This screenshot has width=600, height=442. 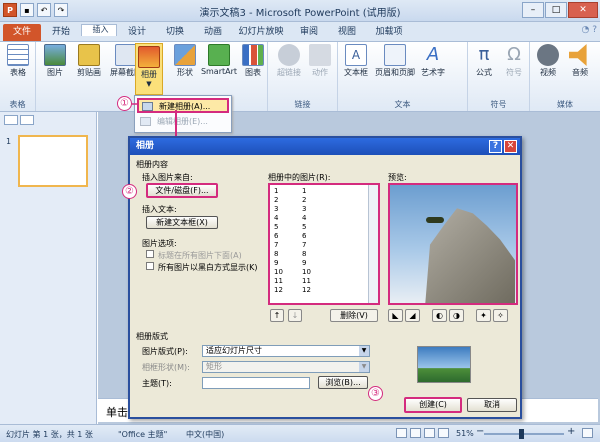 What do you see at coordinates (145, 146) in the screenshot?
I see `dialog-title: 相册` at bounding box center [145, 146].